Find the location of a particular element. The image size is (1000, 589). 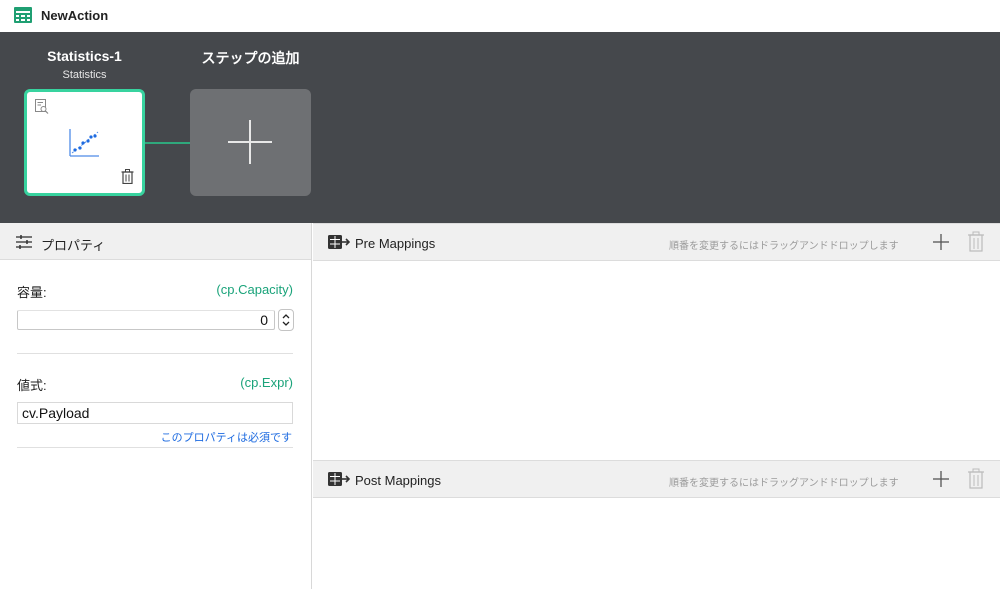

capacity-variable: (cp.Capacity) is located at coordinates (254, 289).